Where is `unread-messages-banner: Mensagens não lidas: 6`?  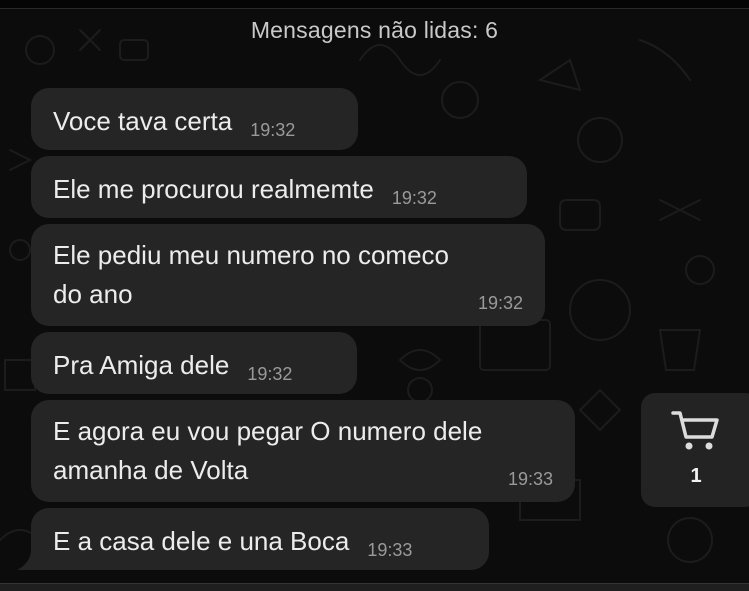
unread-messages-banner: Mensagens não lidas: 6 is located at coordinates (374, 30).